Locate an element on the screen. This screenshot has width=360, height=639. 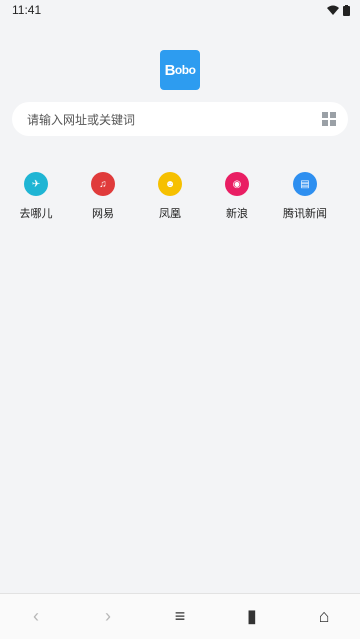
chevron-left-icon: ‹ is located at coordinates (36, 616).